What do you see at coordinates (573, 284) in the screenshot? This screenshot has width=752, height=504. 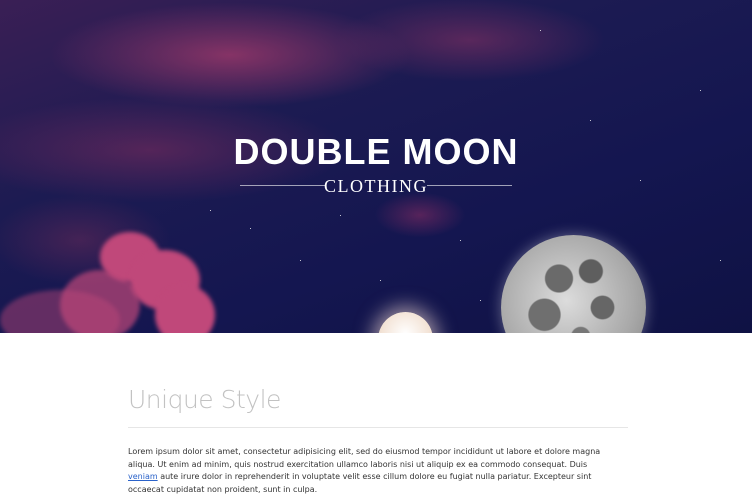 I see `full-moon-image` at bounding box center [573, 284].